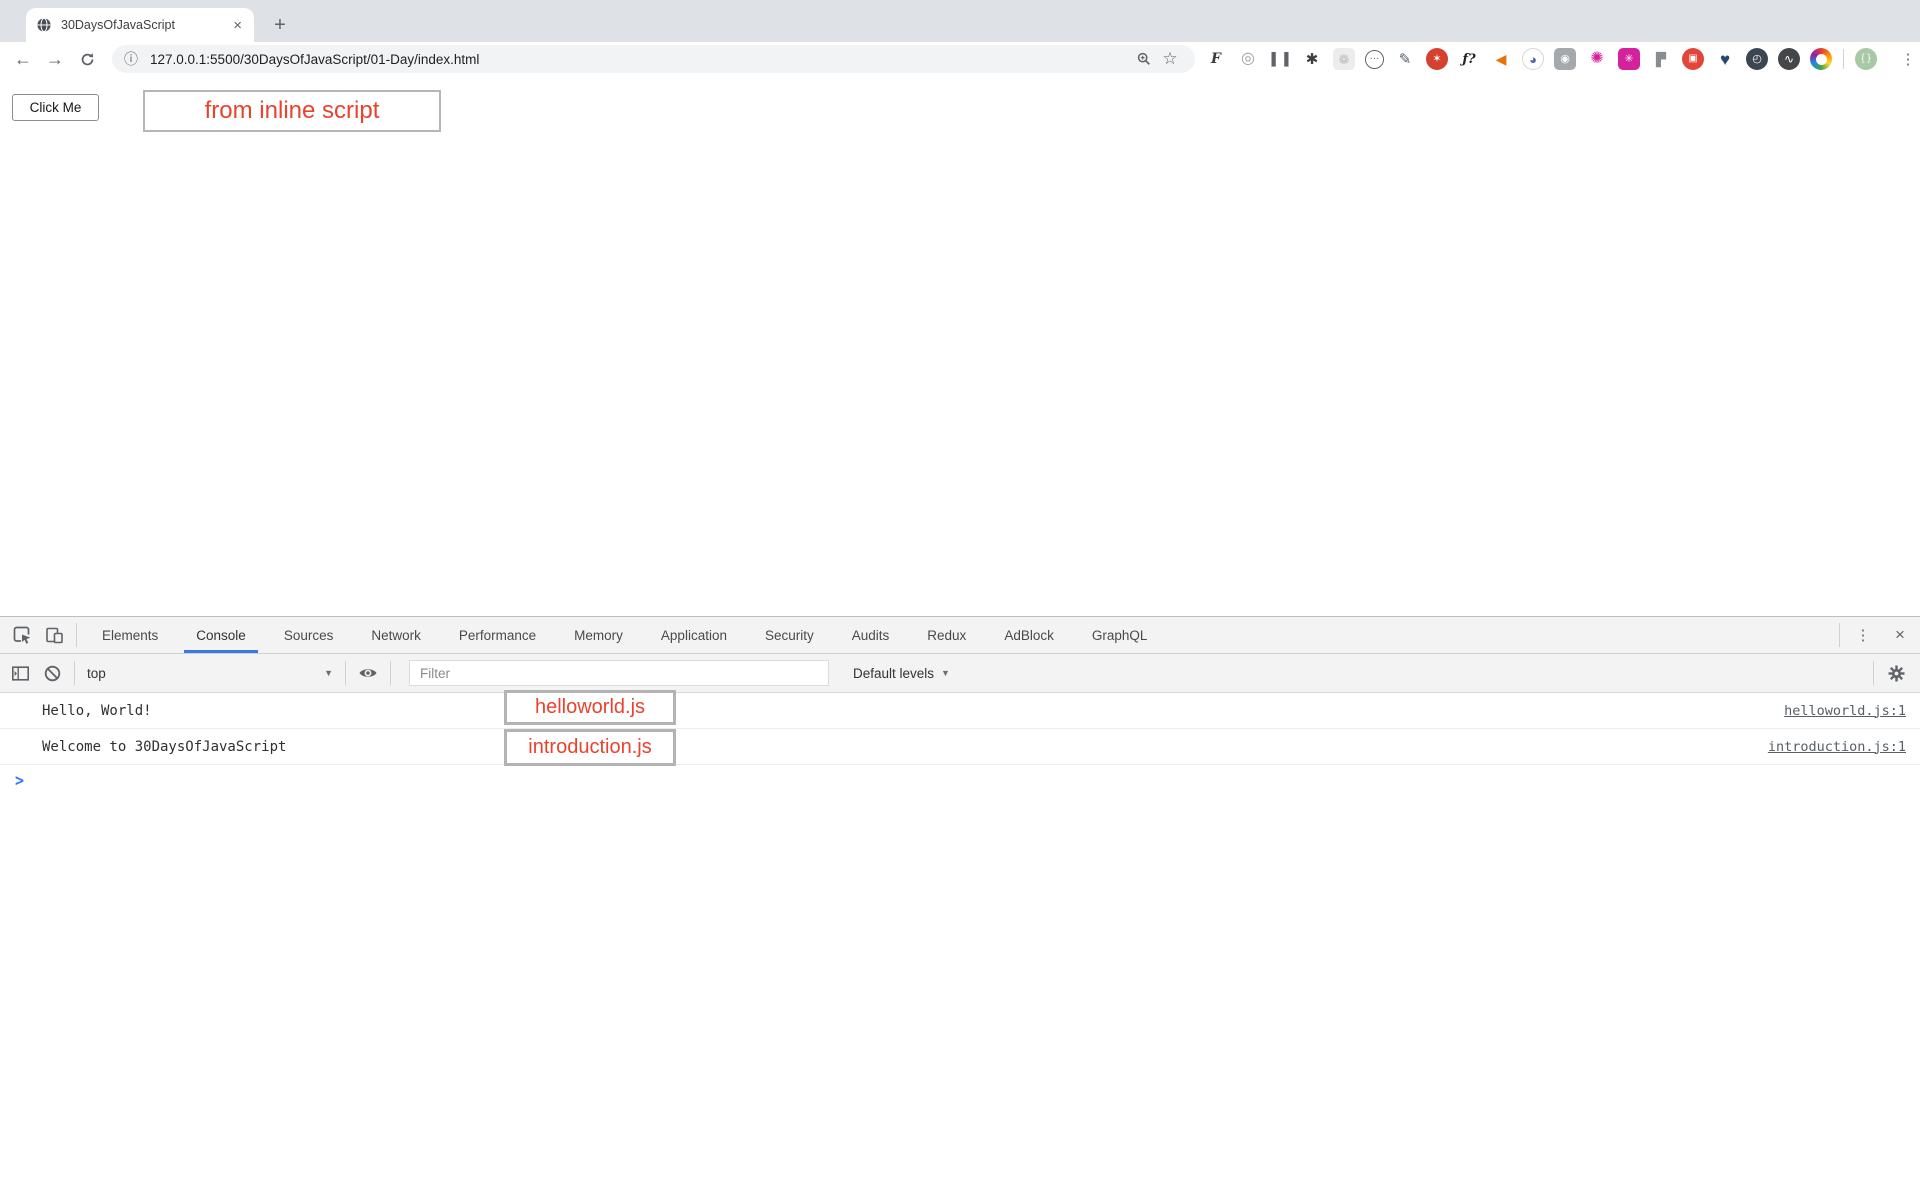 Image resolution: width=1920 pixels, height=1200 pixels. Describe the element at coordinates (1170, 59) in the screenshot. I see `bookmark-star-icon: ☆` at that location.